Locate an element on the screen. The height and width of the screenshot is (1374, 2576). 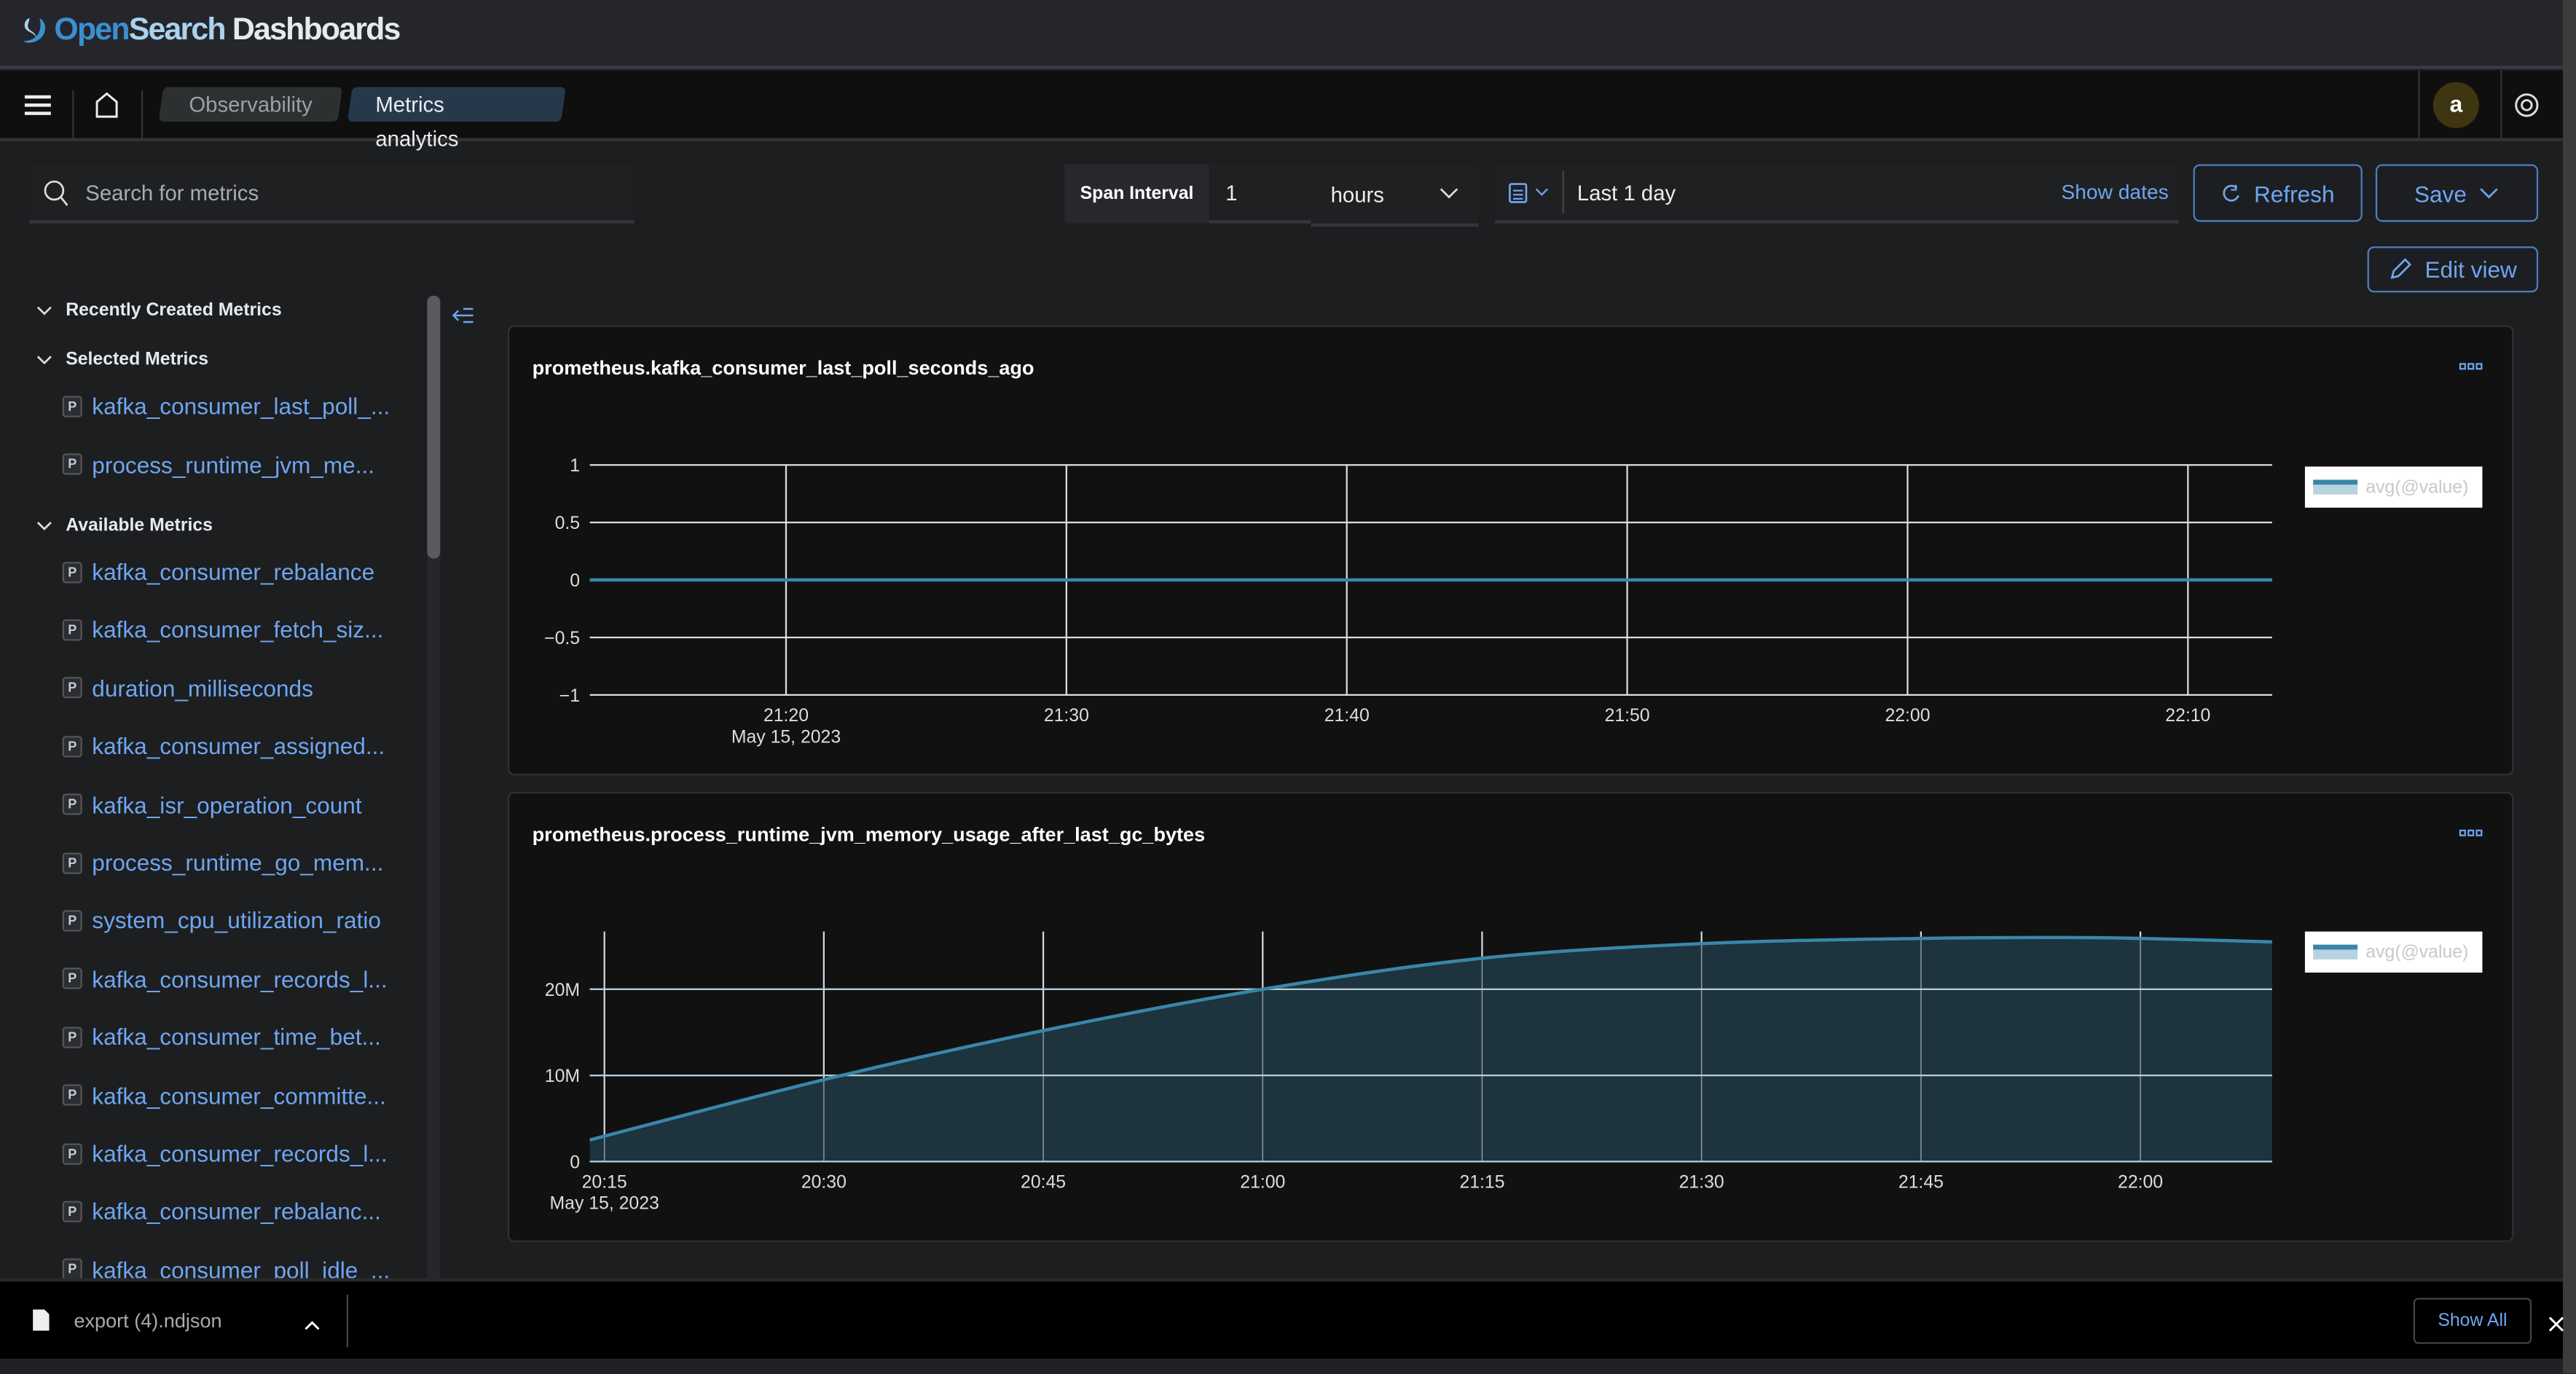
edit-view-label: Edit view is located at coordinates (2470, 269).